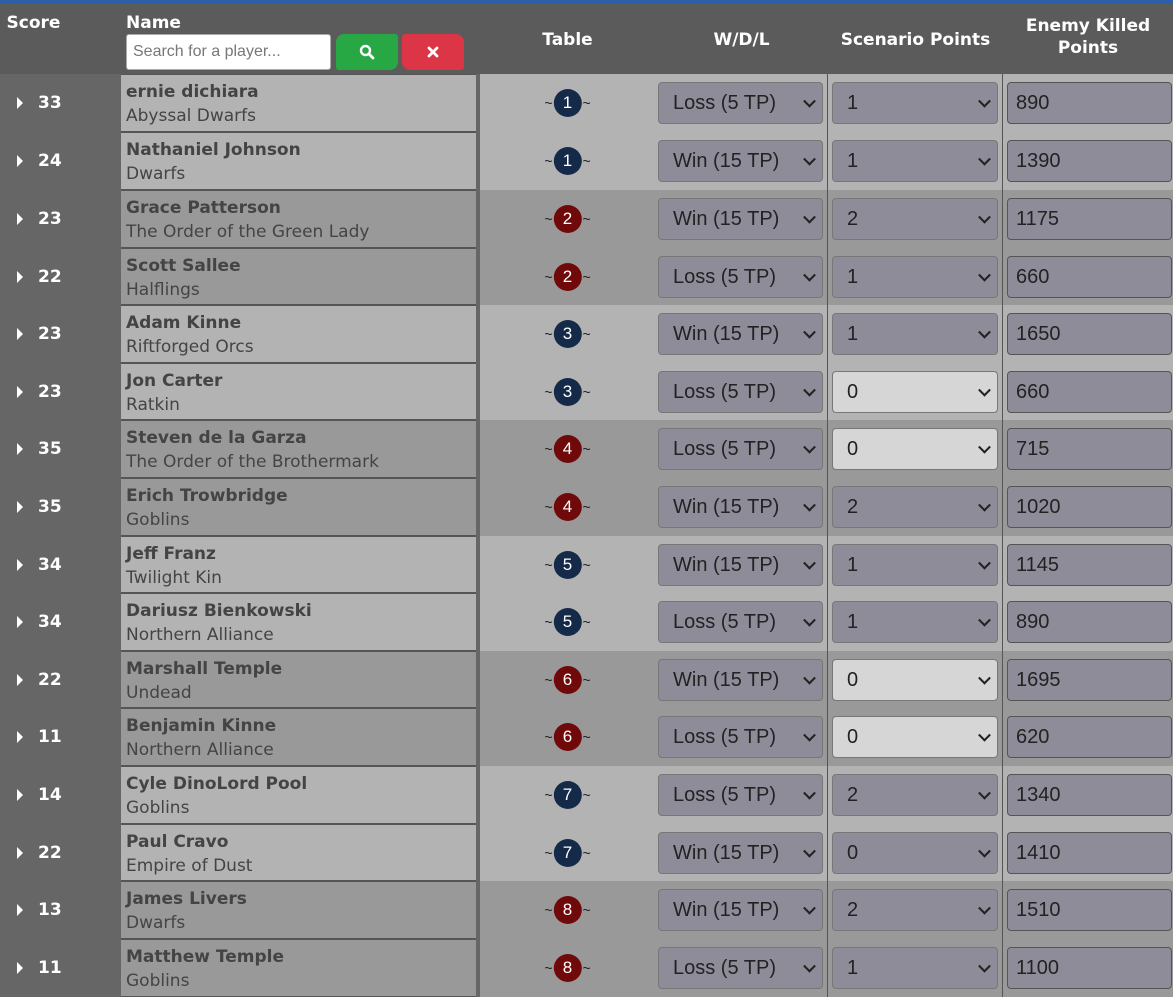 Image resolution: width=1173 pixels, height=997 pixels. What do you see at coordinates (915, 40) in the screenshot?
I see `scenario-points-column-header: Scenario Points` at bounding box center [915, 40].